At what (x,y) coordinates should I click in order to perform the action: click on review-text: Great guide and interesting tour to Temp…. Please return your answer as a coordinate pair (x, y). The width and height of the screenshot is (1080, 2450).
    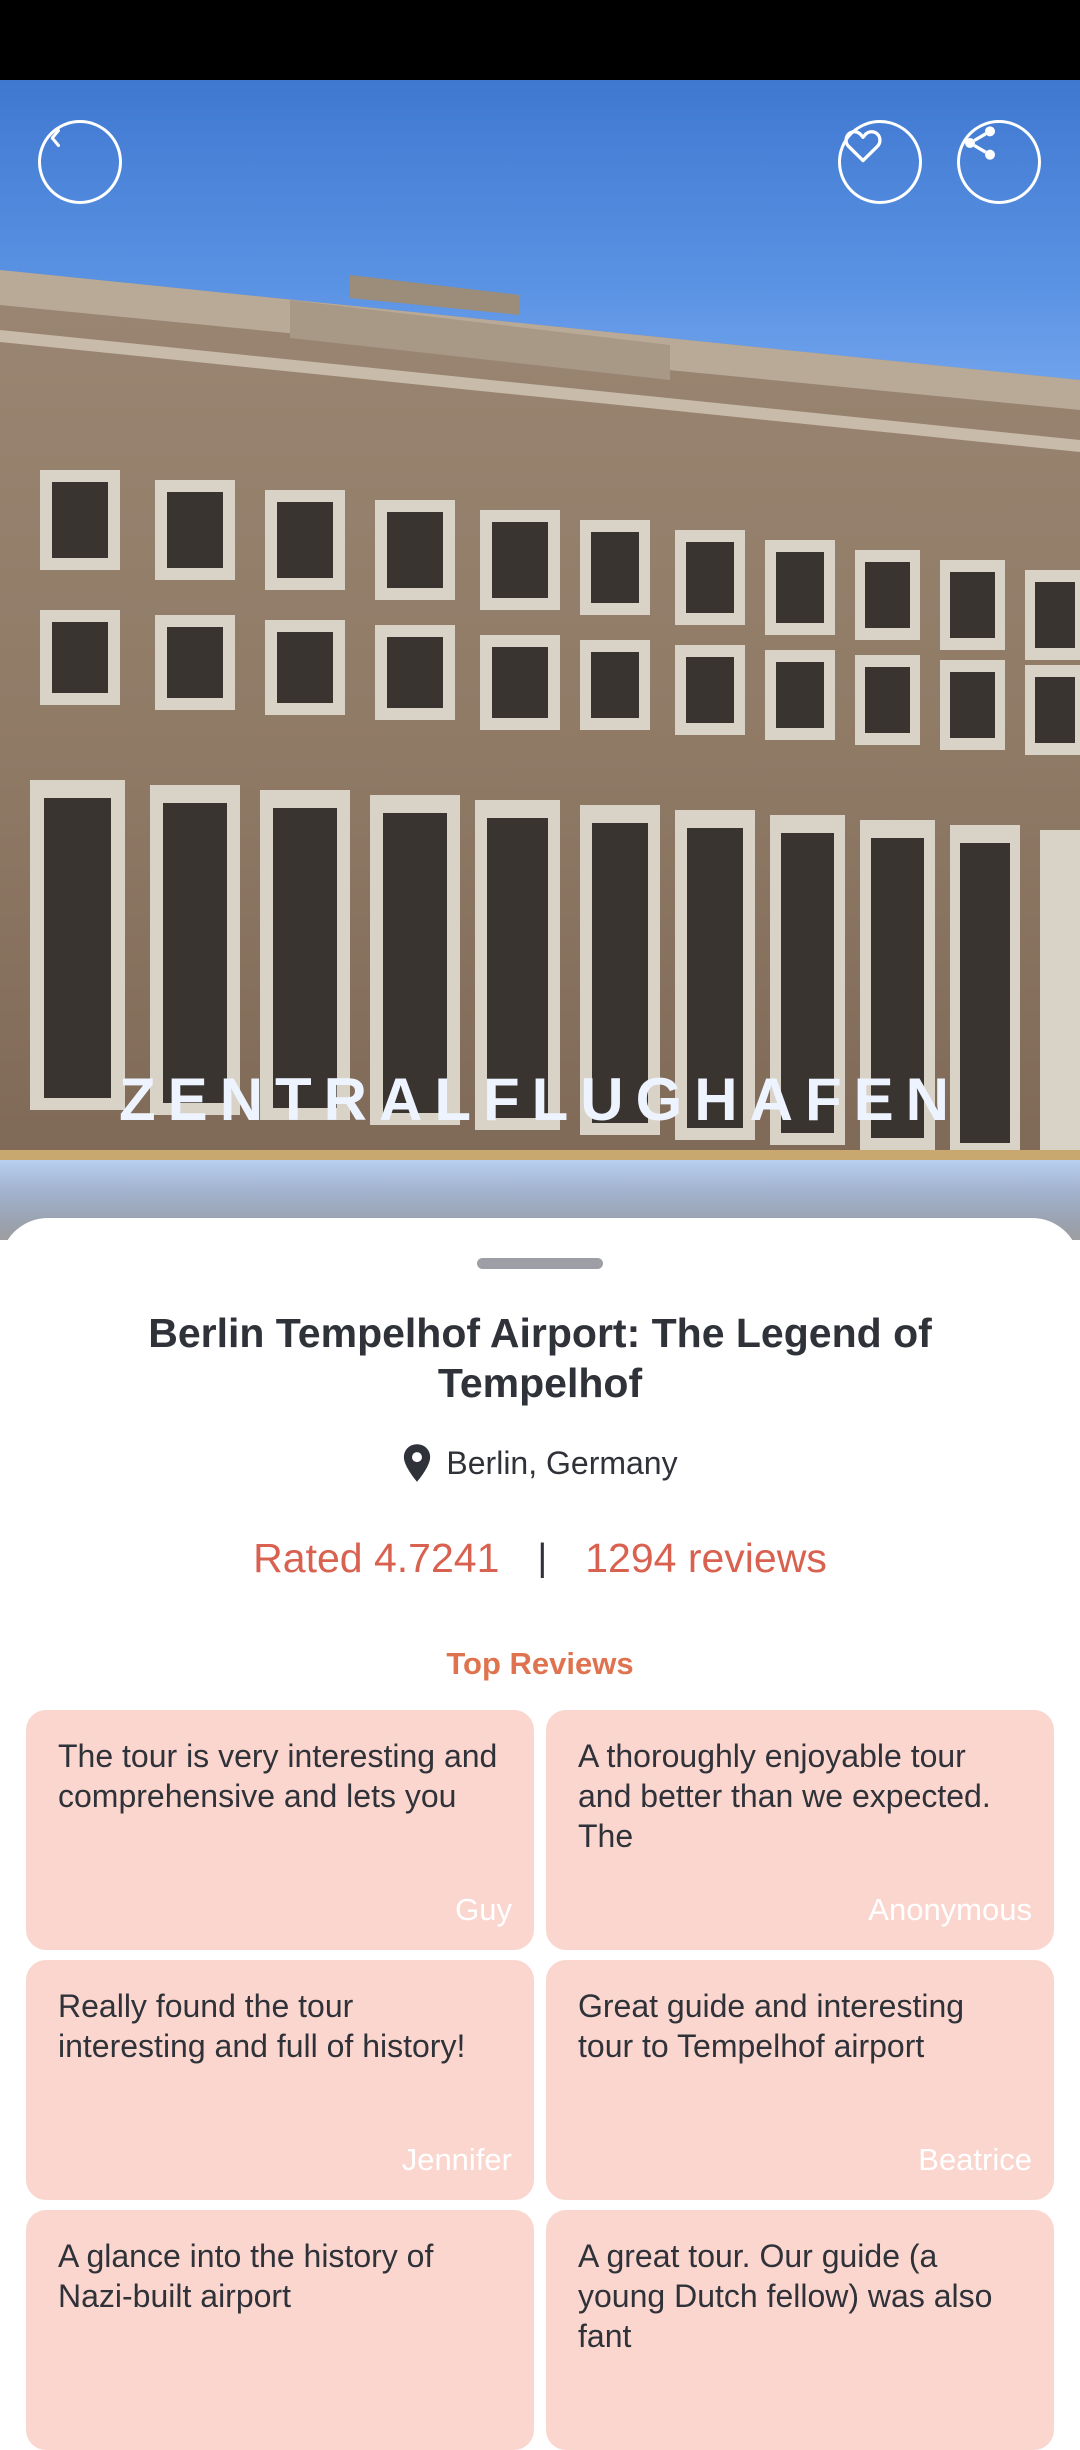
    Looking at the image, I should click on (771, 2026).